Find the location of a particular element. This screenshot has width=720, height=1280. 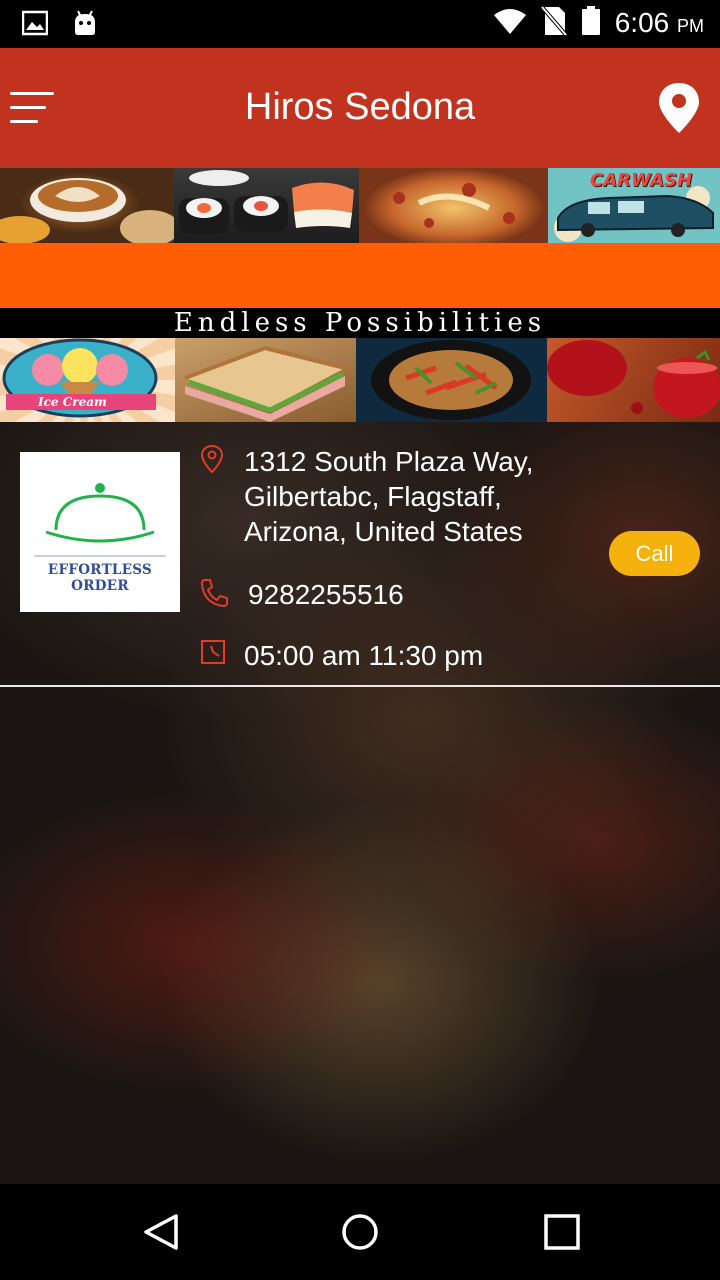

android-icon is located at coordinates (85, 25).